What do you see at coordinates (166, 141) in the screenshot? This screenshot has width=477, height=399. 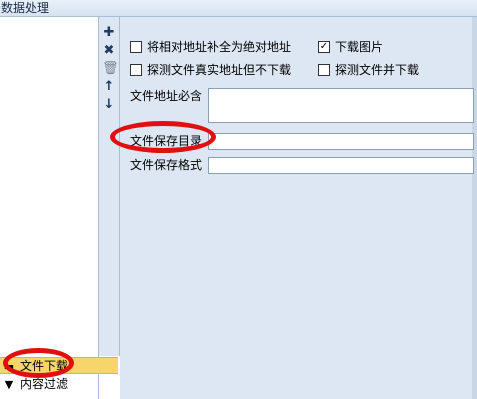 I see `save-dir-label: 文件保存目录` at bounding box center [166, 141].